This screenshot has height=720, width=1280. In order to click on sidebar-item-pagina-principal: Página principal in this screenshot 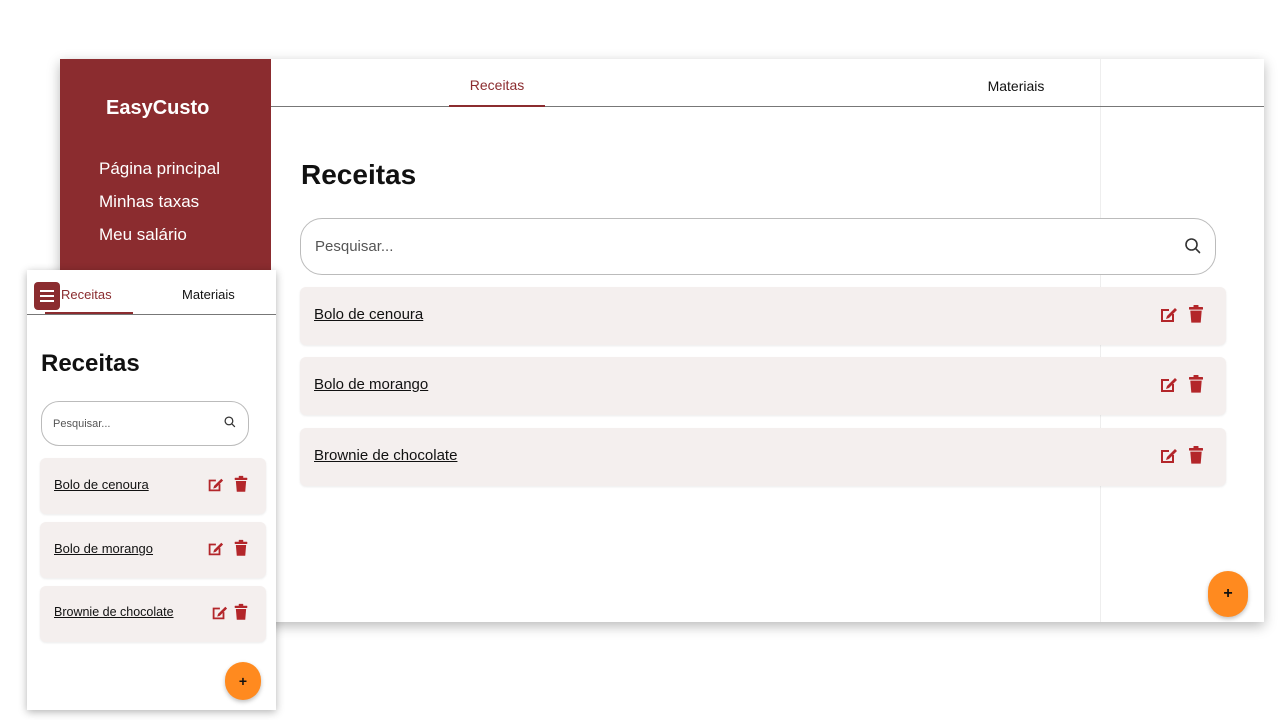, I will do `click(159, 169)`.